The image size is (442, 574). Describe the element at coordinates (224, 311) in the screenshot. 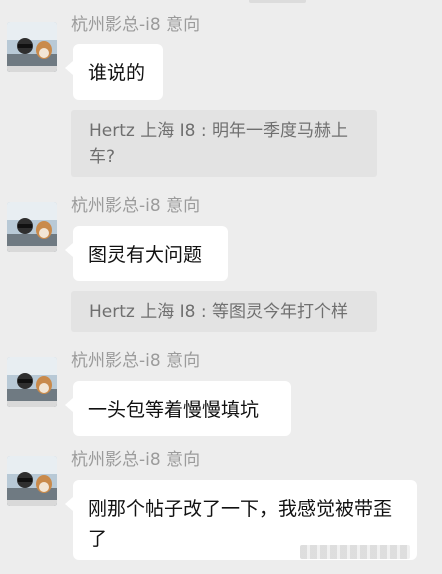

I see `quoted-reply: Hertz 上海 I8 : 等图灵今年打个样` at that location.